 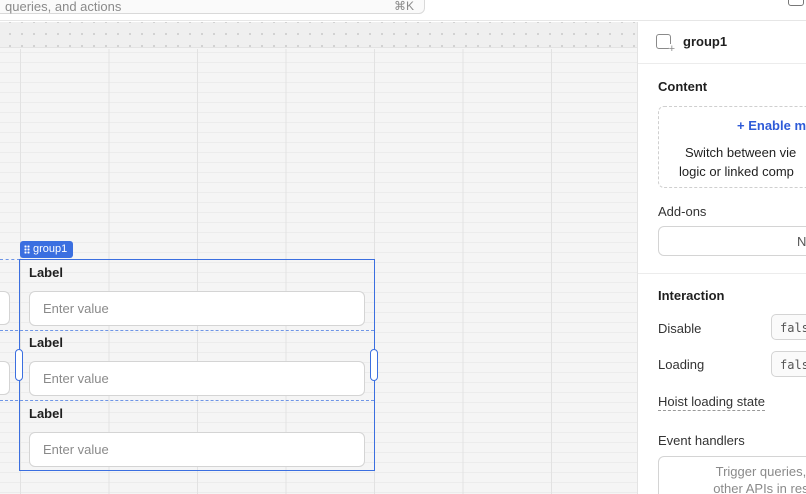 What do you see at coordinates (736, 171) in the screenshot?
I see `content-description-line2: logic or linked comp` at bounding box center [736, 171].